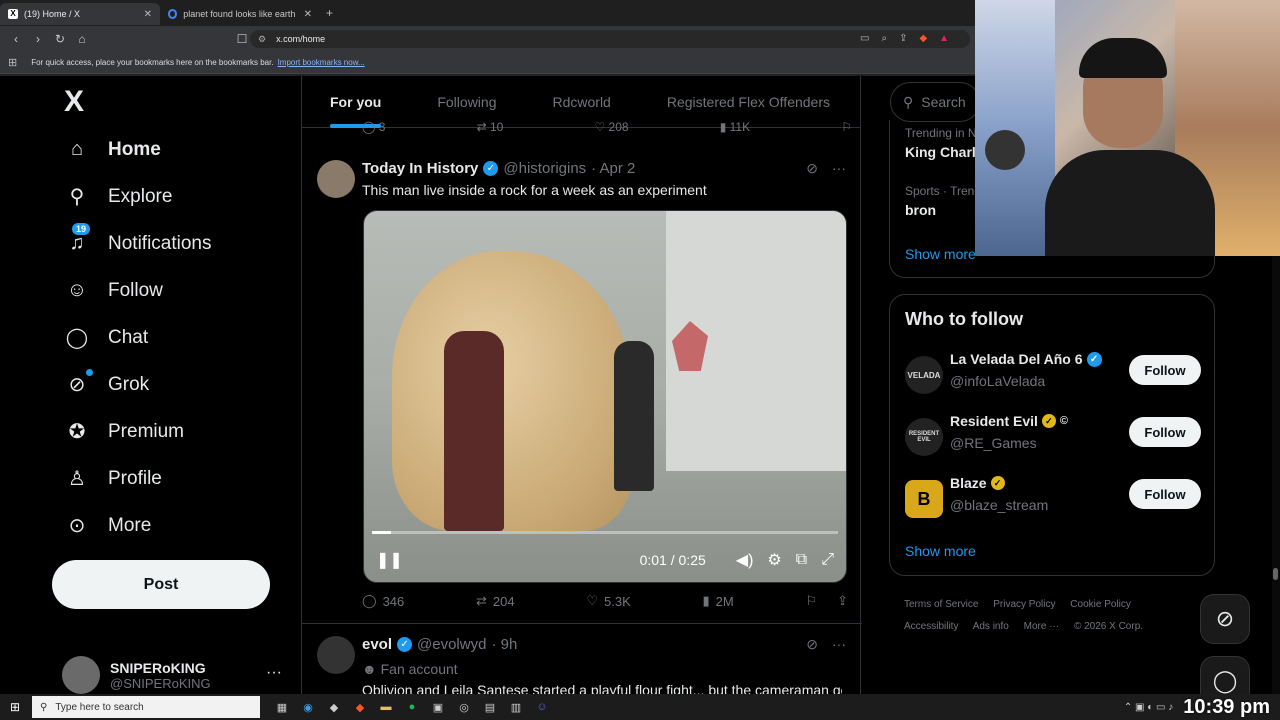 Image resolution: width=1280 pixels, height=720 pixels. I want to click on follow-suggestion: B Blaze ✓ @blaze_stream Follow, so click(1055, 500).